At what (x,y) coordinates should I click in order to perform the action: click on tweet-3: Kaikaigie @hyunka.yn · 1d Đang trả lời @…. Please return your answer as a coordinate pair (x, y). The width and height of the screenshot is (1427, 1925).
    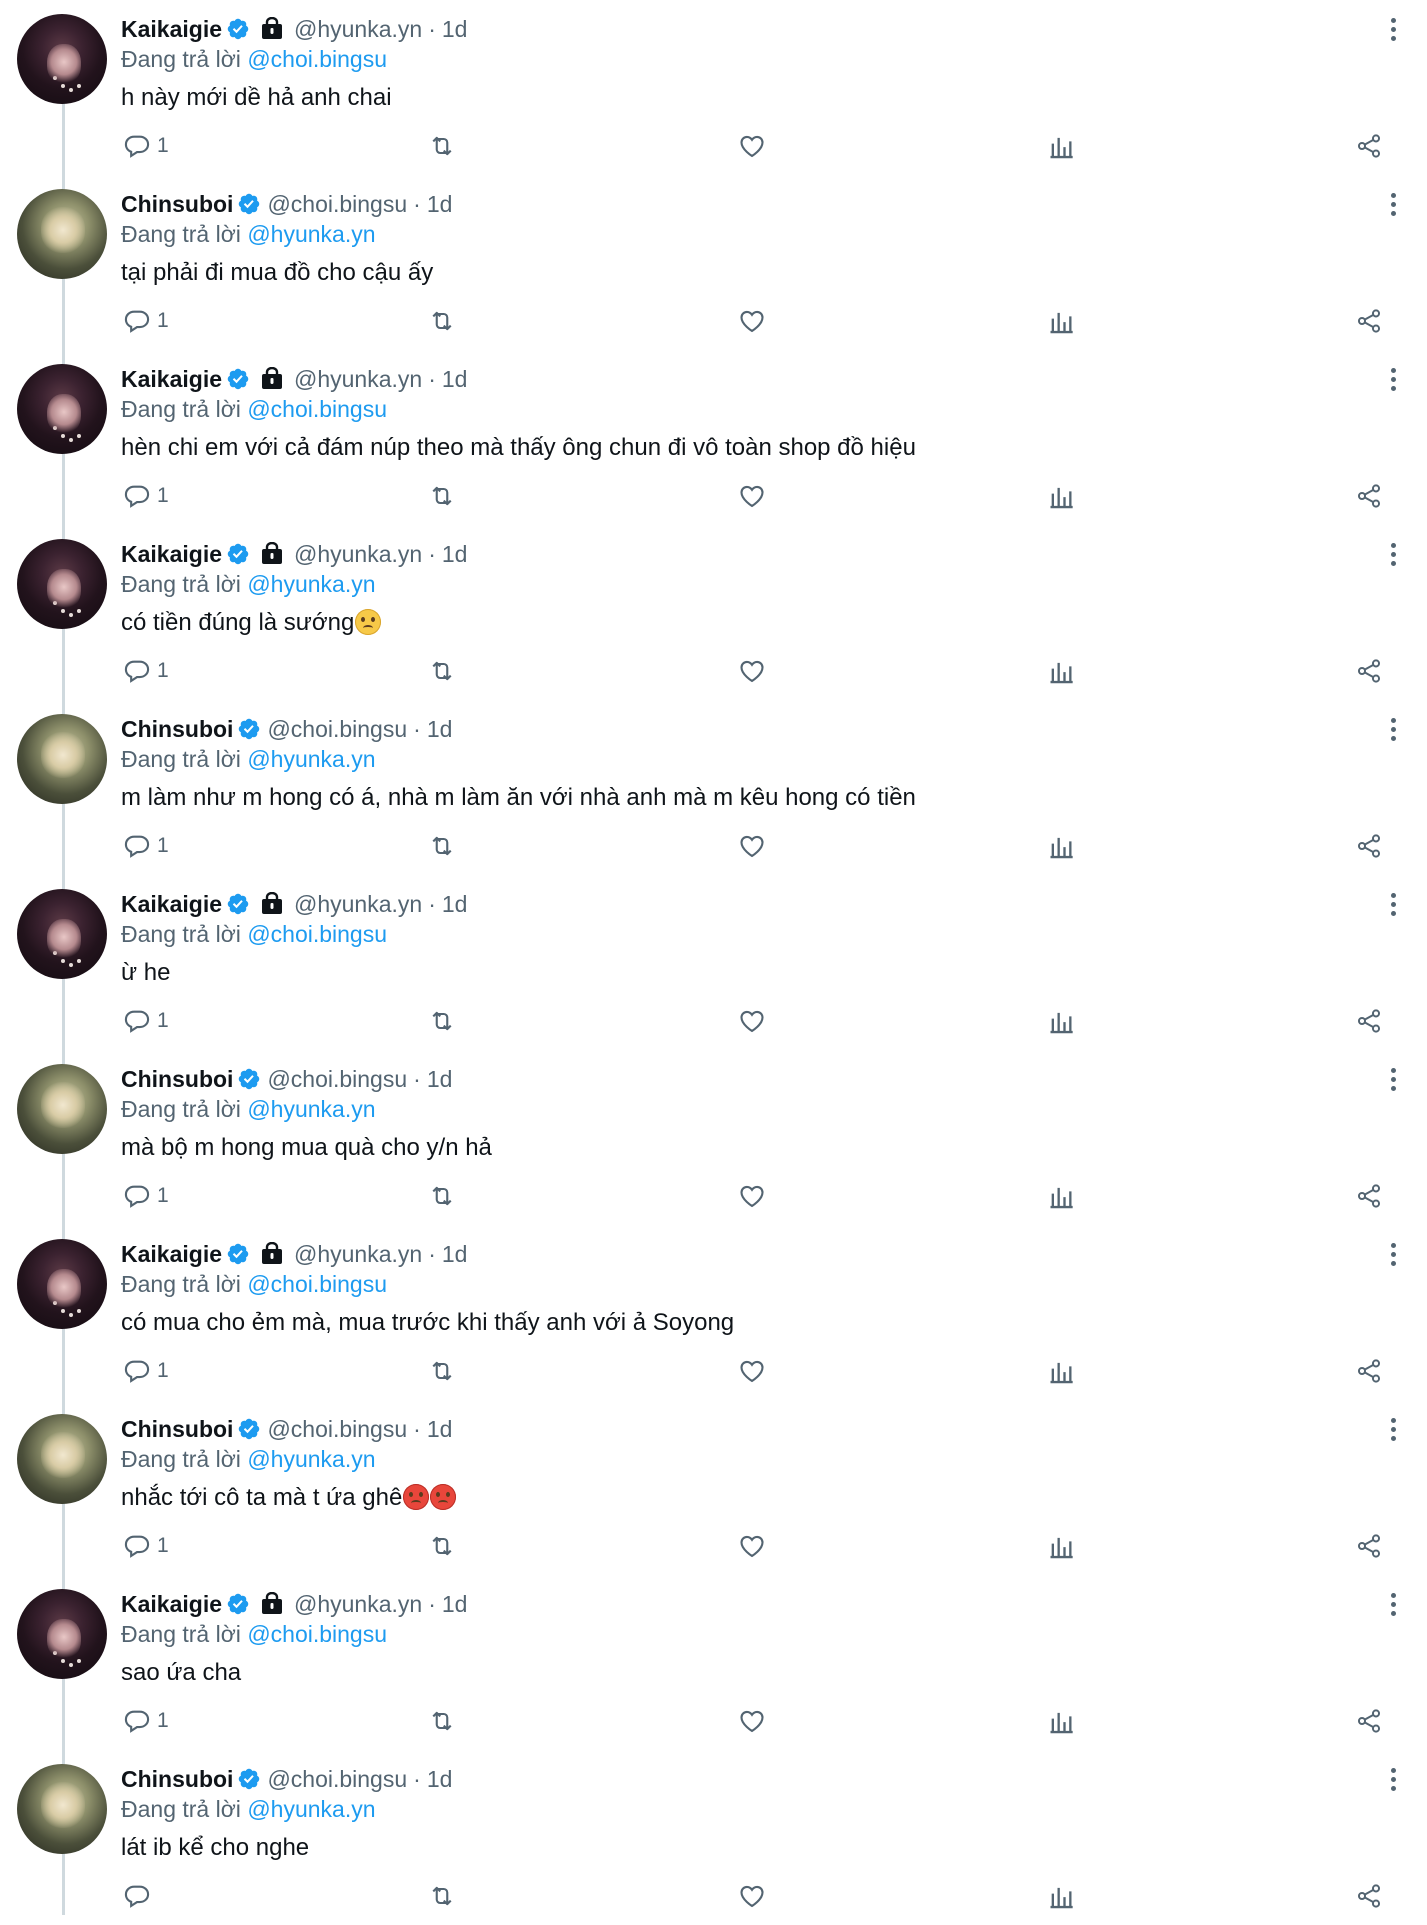
    Looking at the image, I should click on (713, 437).